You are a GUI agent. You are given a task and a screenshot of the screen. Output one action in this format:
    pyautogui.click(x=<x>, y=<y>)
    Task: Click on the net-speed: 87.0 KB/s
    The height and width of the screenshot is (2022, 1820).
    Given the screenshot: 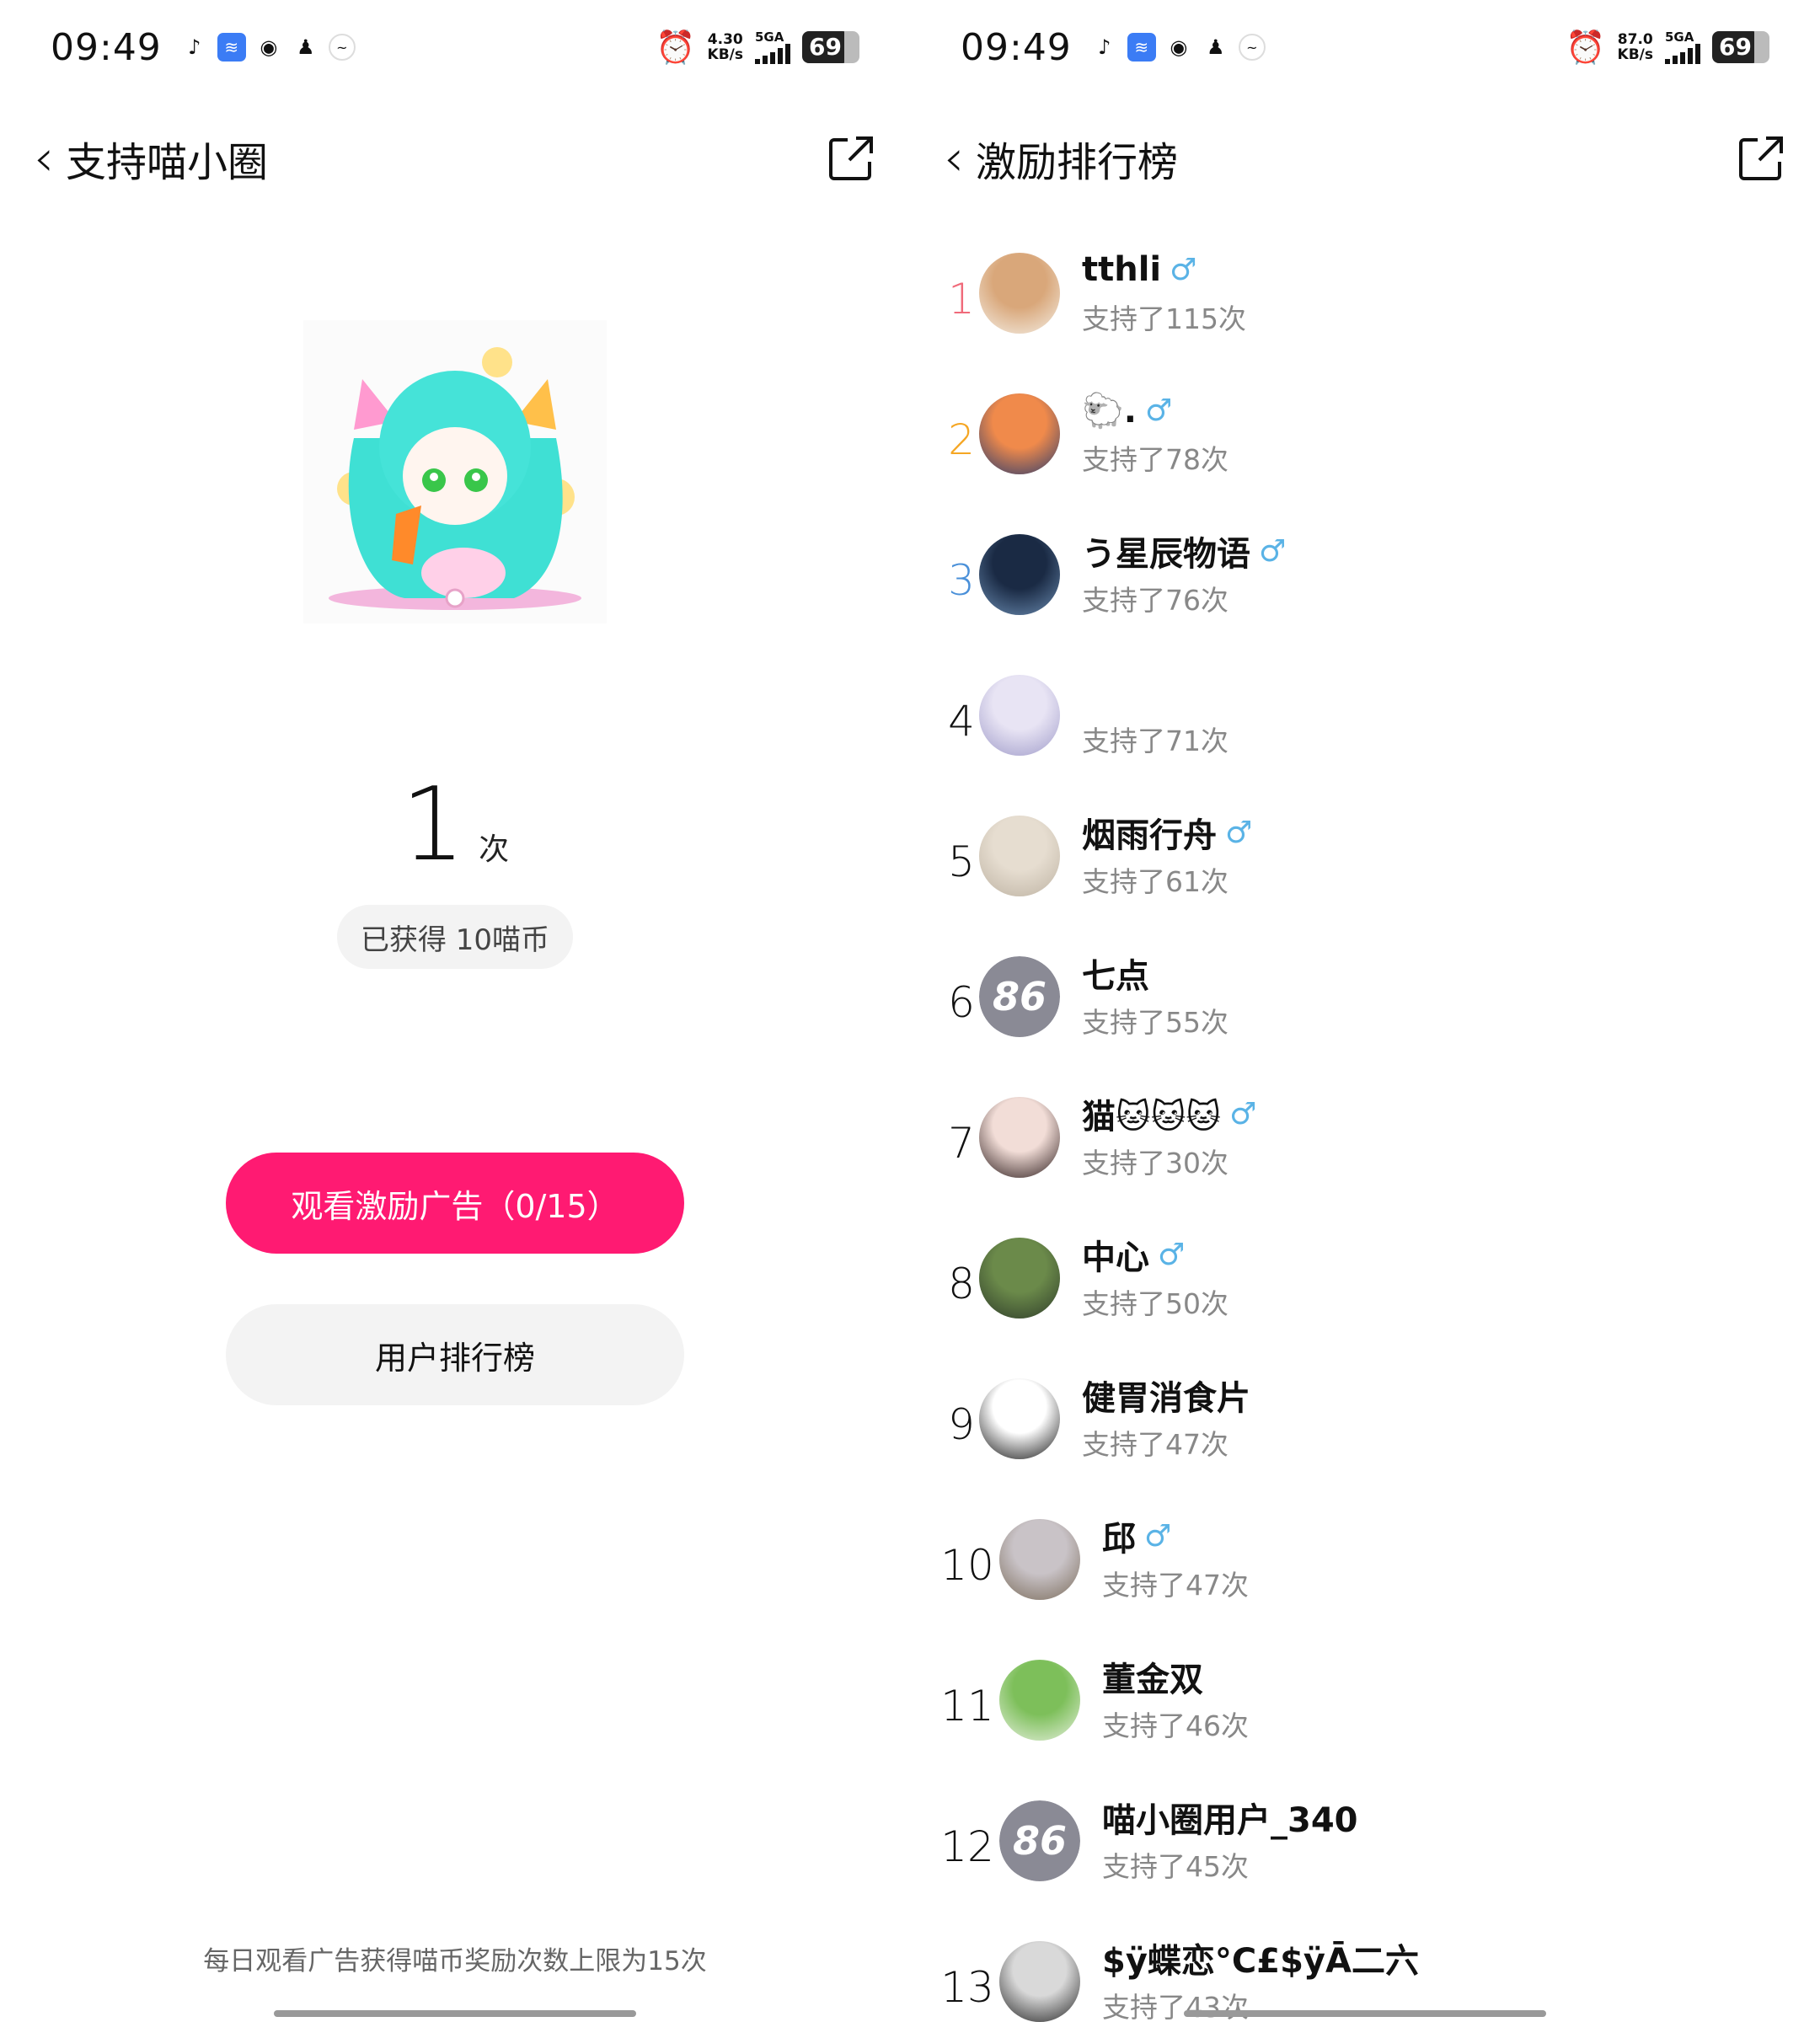 What is the action you would take?
    pyautogui.click(x=1635, y=47)
    